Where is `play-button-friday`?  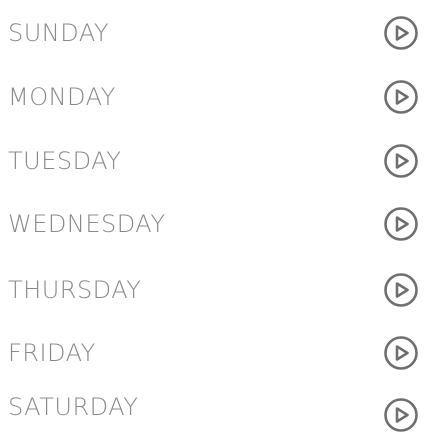
play-button-friday is located at coordinates (401, 353).